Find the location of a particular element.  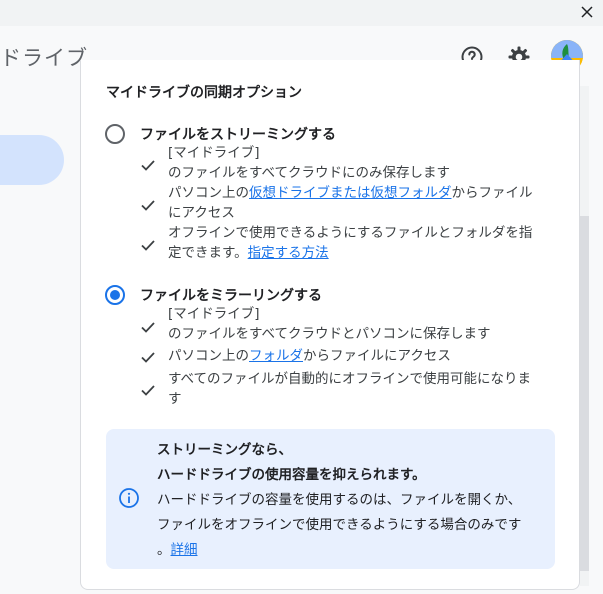

scrollbar-thumb is located at coordinates (584, 393).